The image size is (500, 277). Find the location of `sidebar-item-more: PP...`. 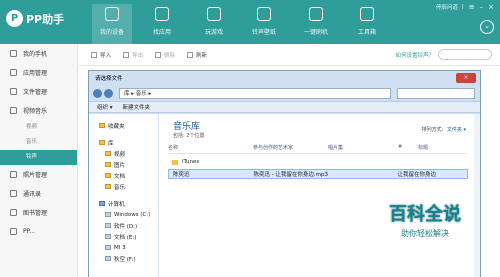

sidebar-item-more: PP... is located at coordinates (38, 231).